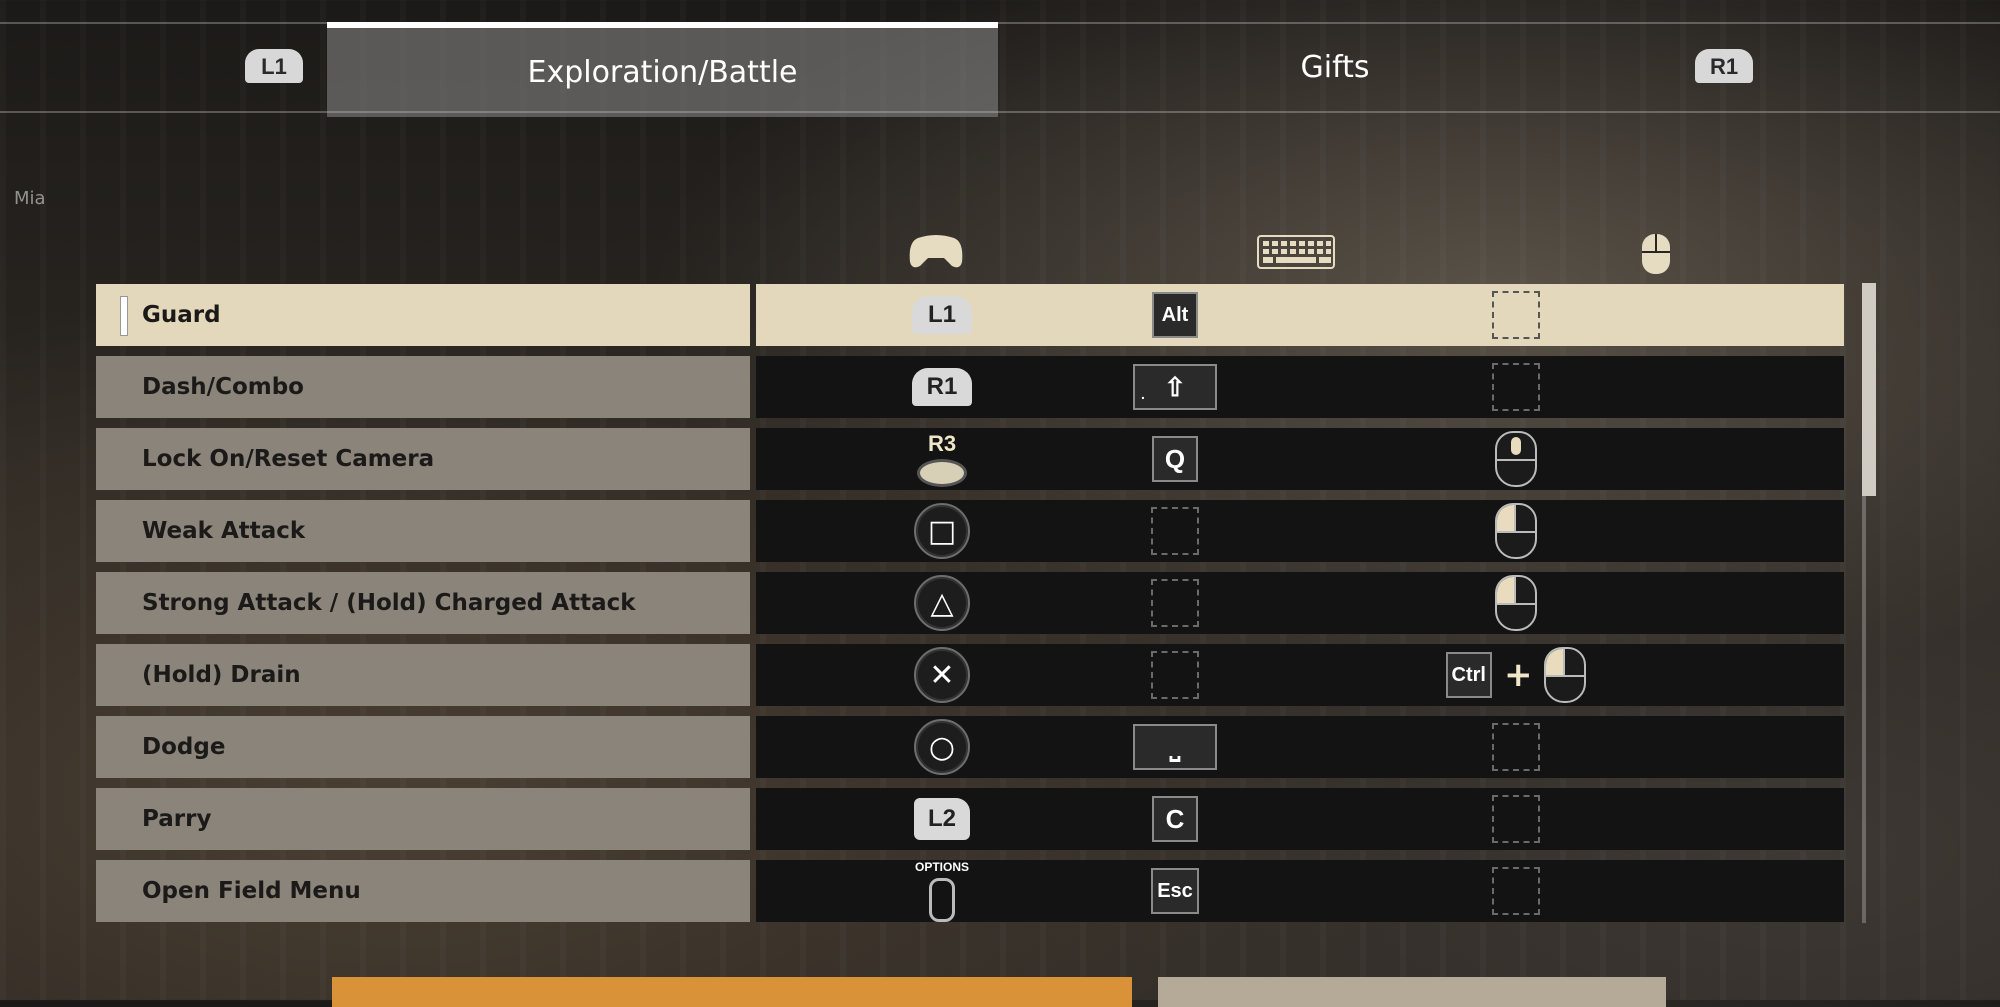 Image resolution: width=2000 pixels, height=1007 pixels. Describe the element at coordinates (1296, 252) in the screenshot. I see `keyboard-icon` at that location.